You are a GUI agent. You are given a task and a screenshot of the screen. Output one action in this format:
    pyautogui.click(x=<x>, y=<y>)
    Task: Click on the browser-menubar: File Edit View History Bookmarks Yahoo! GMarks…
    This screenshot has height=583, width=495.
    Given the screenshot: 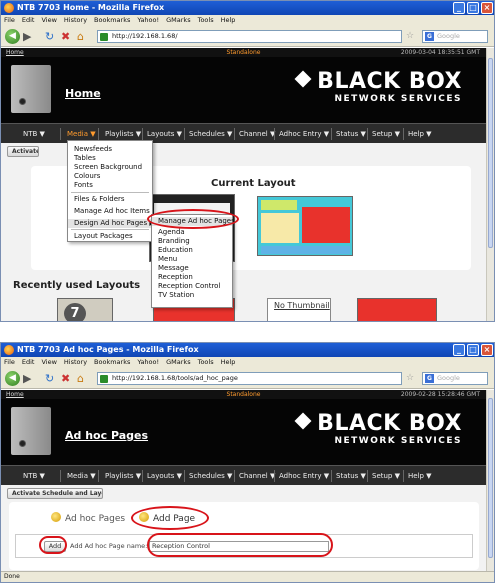 What is the action you would take?
    pyautogui.click(x=247, y=362)
    